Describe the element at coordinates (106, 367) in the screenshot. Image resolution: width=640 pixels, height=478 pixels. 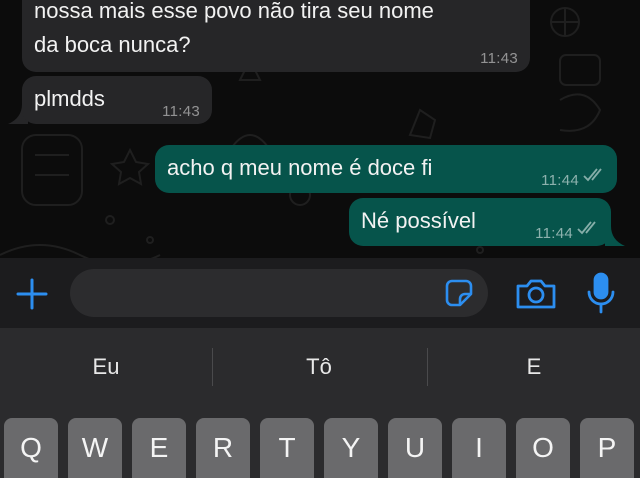
I see `suggestion-eu: Eu` at that location.